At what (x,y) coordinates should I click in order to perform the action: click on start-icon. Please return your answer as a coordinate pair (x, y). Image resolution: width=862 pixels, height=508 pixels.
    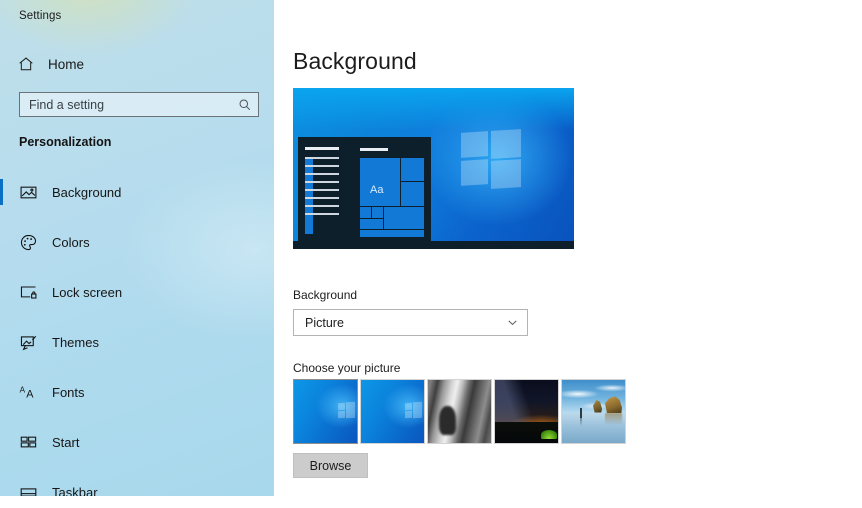
    Looking at the image, I should click on (28, 442).